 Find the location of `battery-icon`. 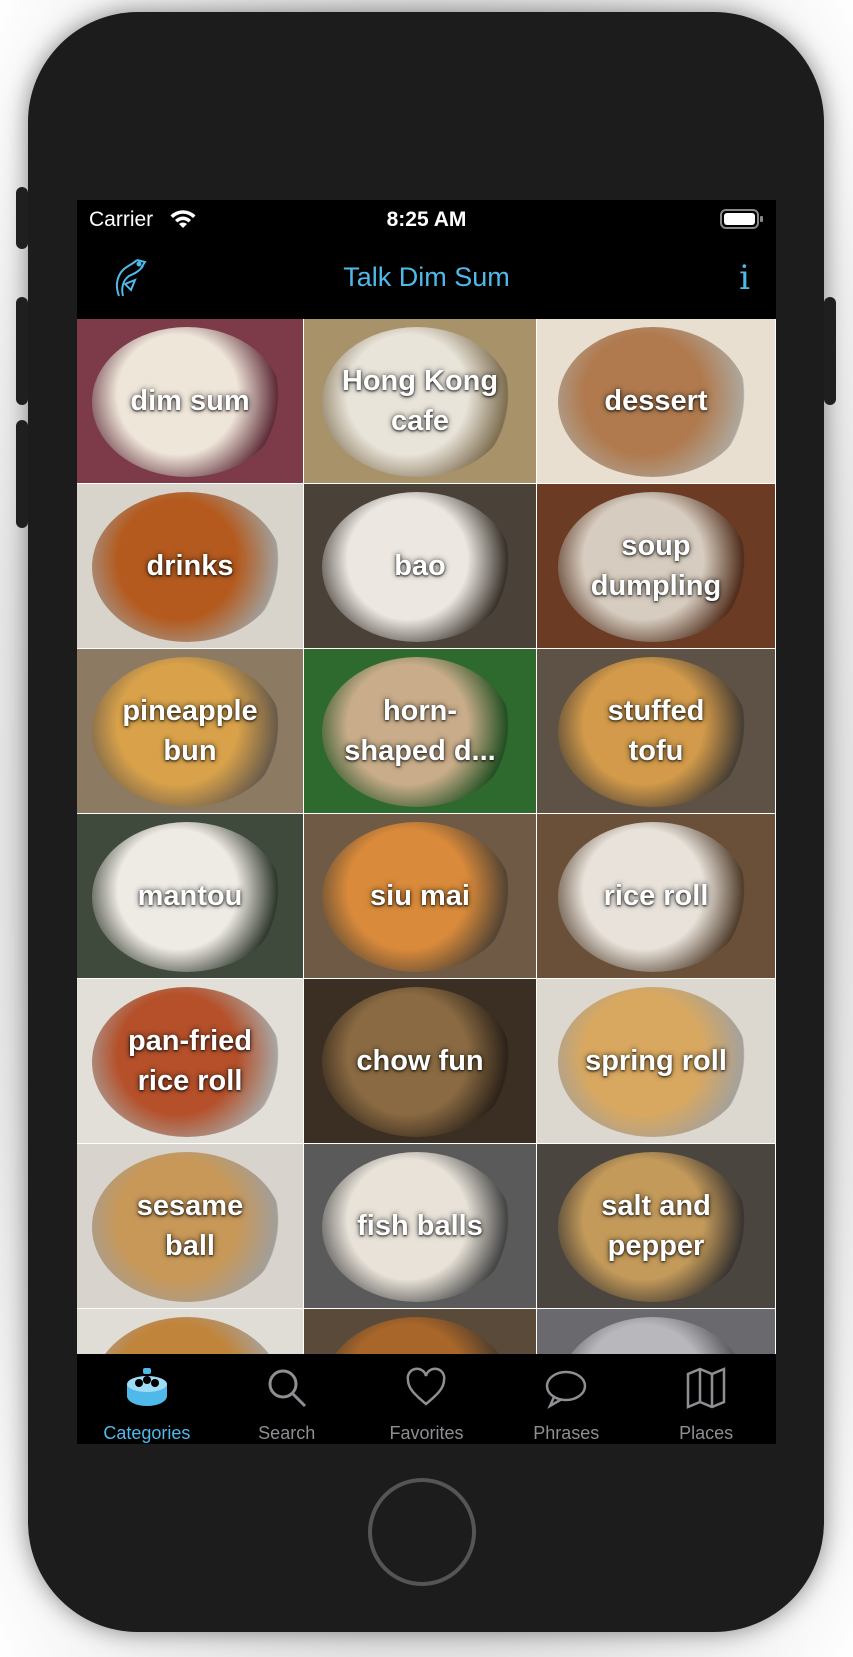

battery-icon is located at coordinates (742, 222).